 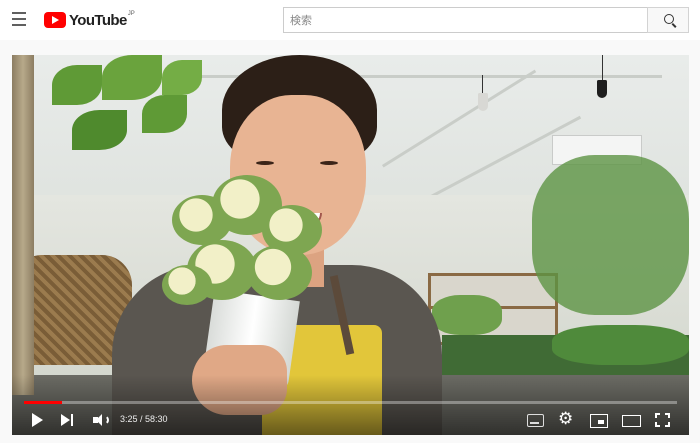 I want to click on search-icon, so click(x=669, y=19).